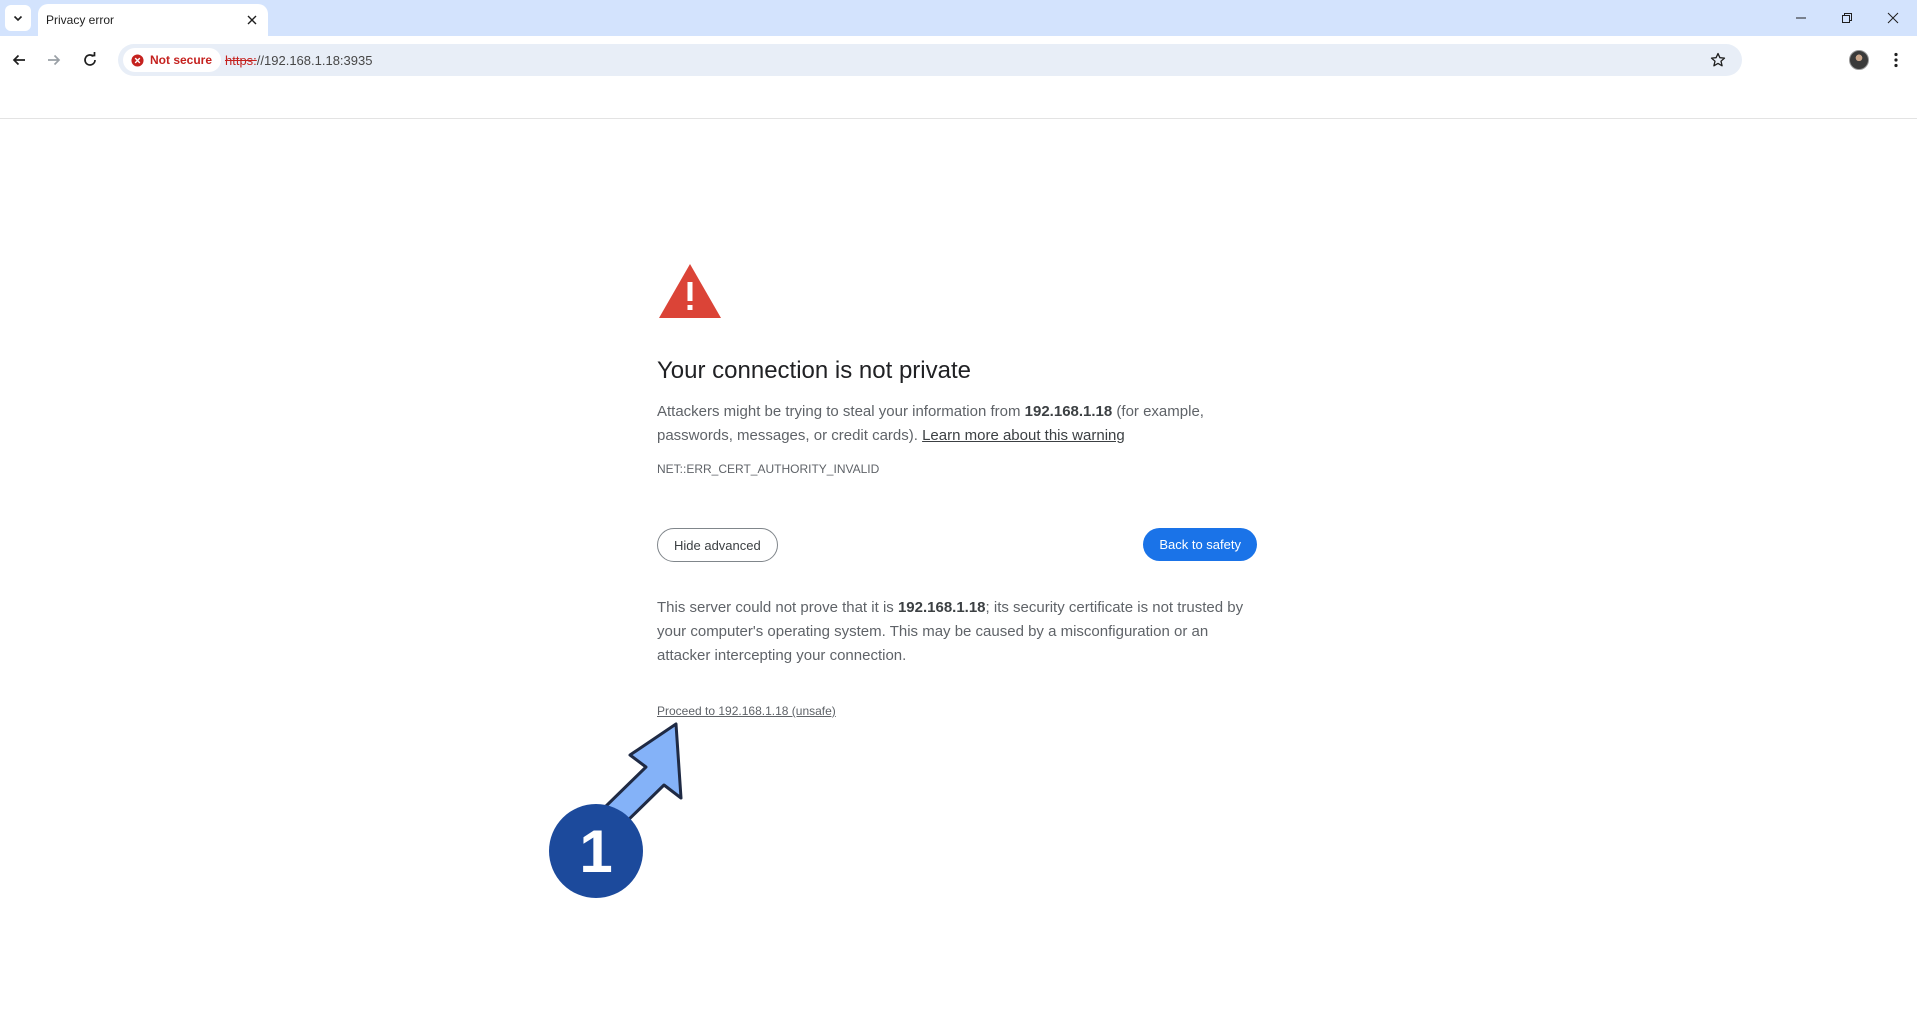 The image size is (1917, 1023). What do you see at coordinates (717, 545) in the screenshot?
I see `hide-advanced-button: Hide advanced` at bounding box center [717, 545].